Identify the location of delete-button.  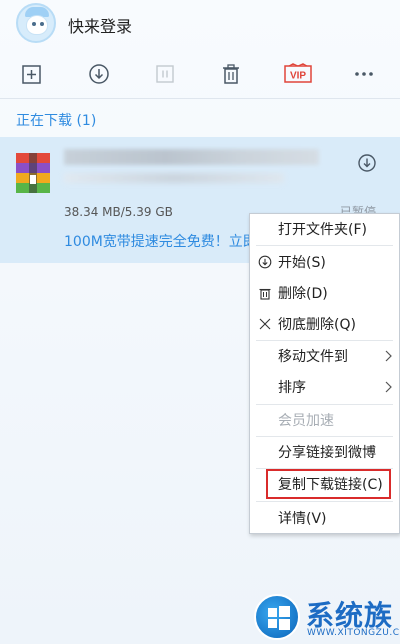
(231, 74).